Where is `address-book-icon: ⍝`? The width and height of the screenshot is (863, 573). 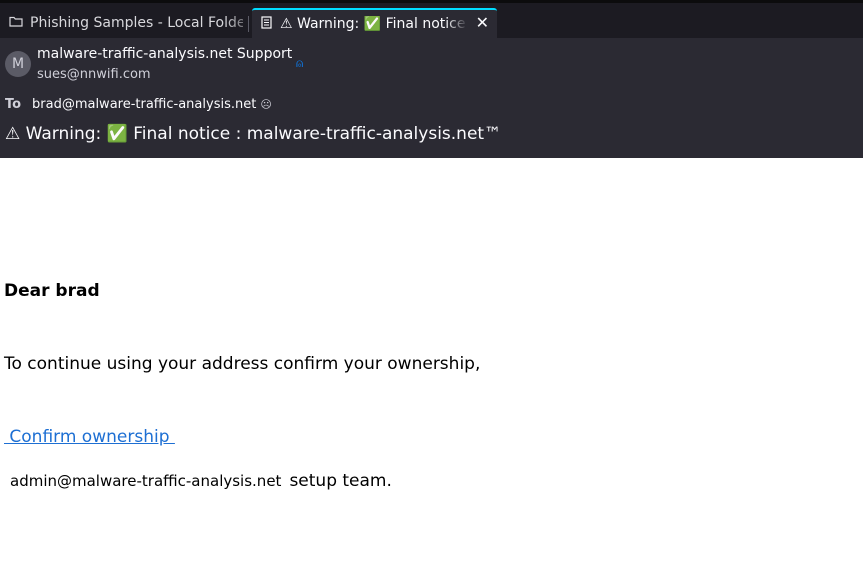
address-book-icon: ⍝ is located at coordinates (299, 63).